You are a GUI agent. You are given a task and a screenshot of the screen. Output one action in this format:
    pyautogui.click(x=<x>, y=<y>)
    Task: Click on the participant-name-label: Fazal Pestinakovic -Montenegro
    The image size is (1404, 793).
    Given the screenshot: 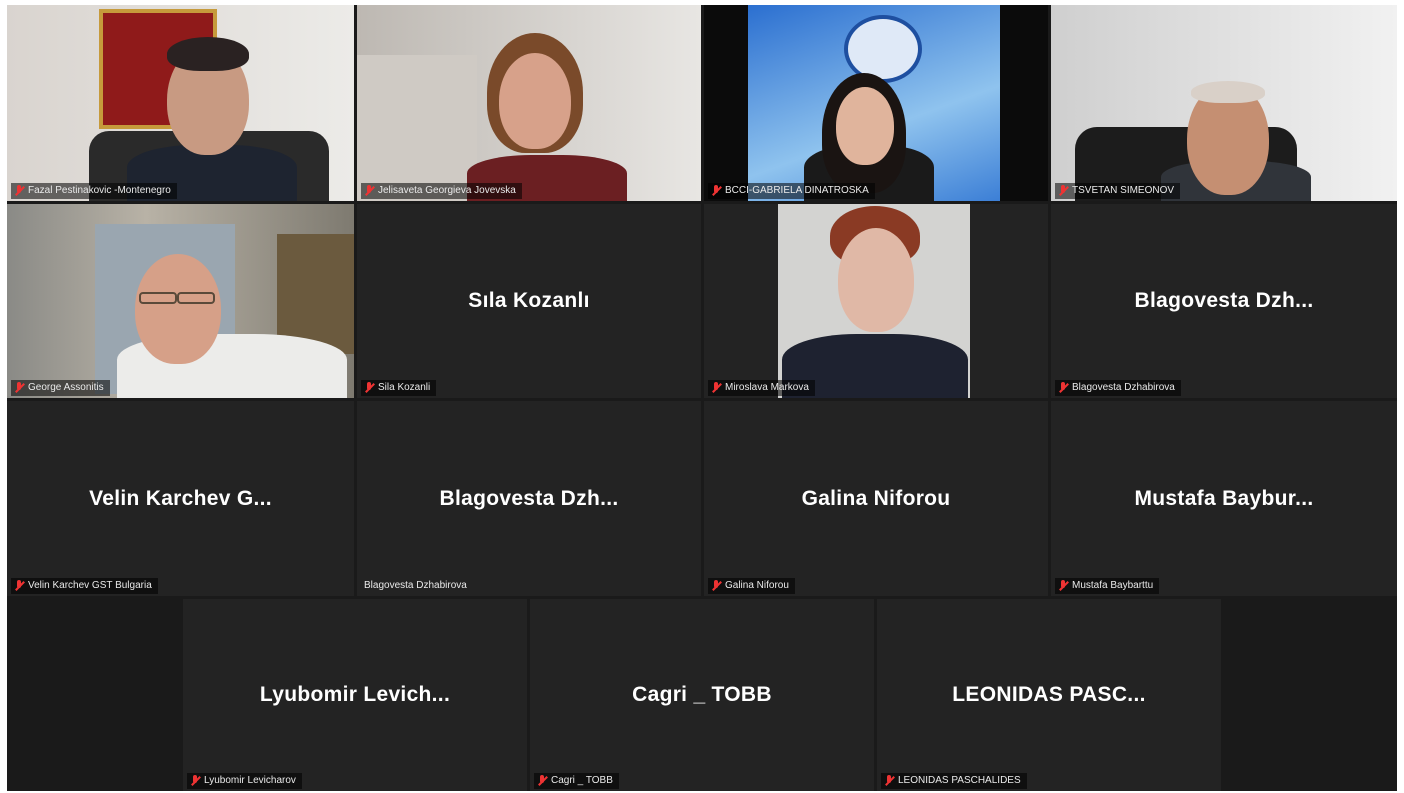 What is the action you would take?
    pyautogui.click(x=94, y=191)
    